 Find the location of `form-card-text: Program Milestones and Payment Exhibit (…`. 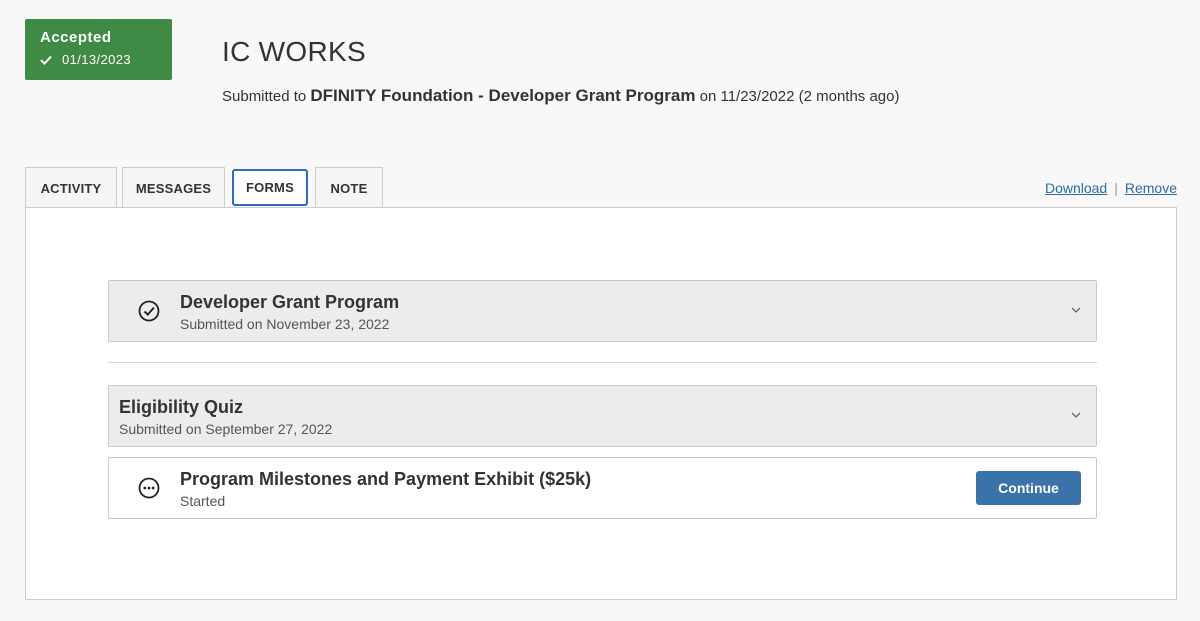

form-card-text: Program Milestones and Payment Exhibit (… is located at coordinates (385, 489).